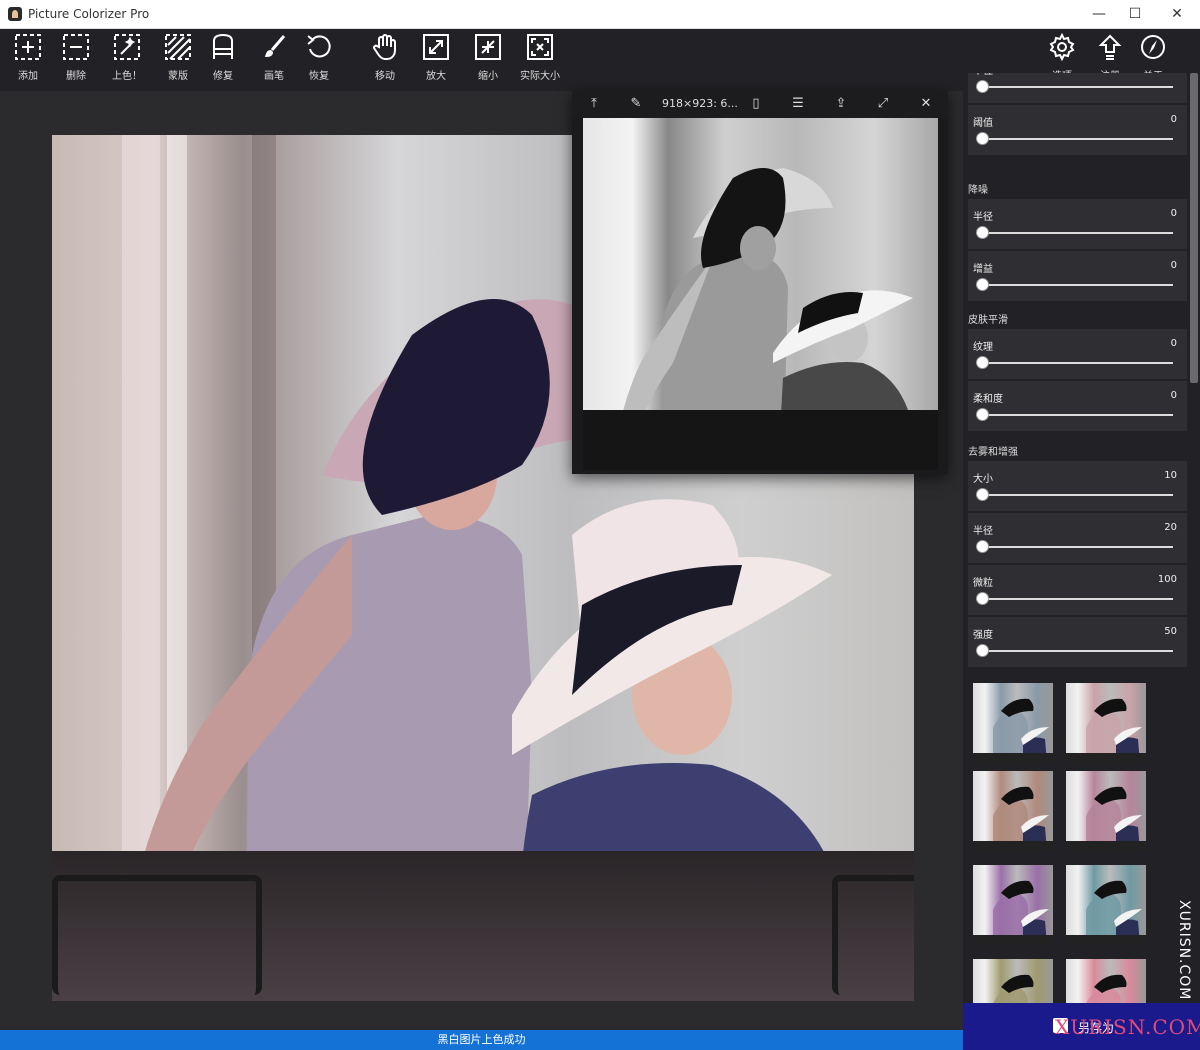 The height and width of the screenshot is (1050, 1200). What do you see at coordinates (319, 46) in the screenshot?
I see `undo-icon` at bounding box center [319, 46].